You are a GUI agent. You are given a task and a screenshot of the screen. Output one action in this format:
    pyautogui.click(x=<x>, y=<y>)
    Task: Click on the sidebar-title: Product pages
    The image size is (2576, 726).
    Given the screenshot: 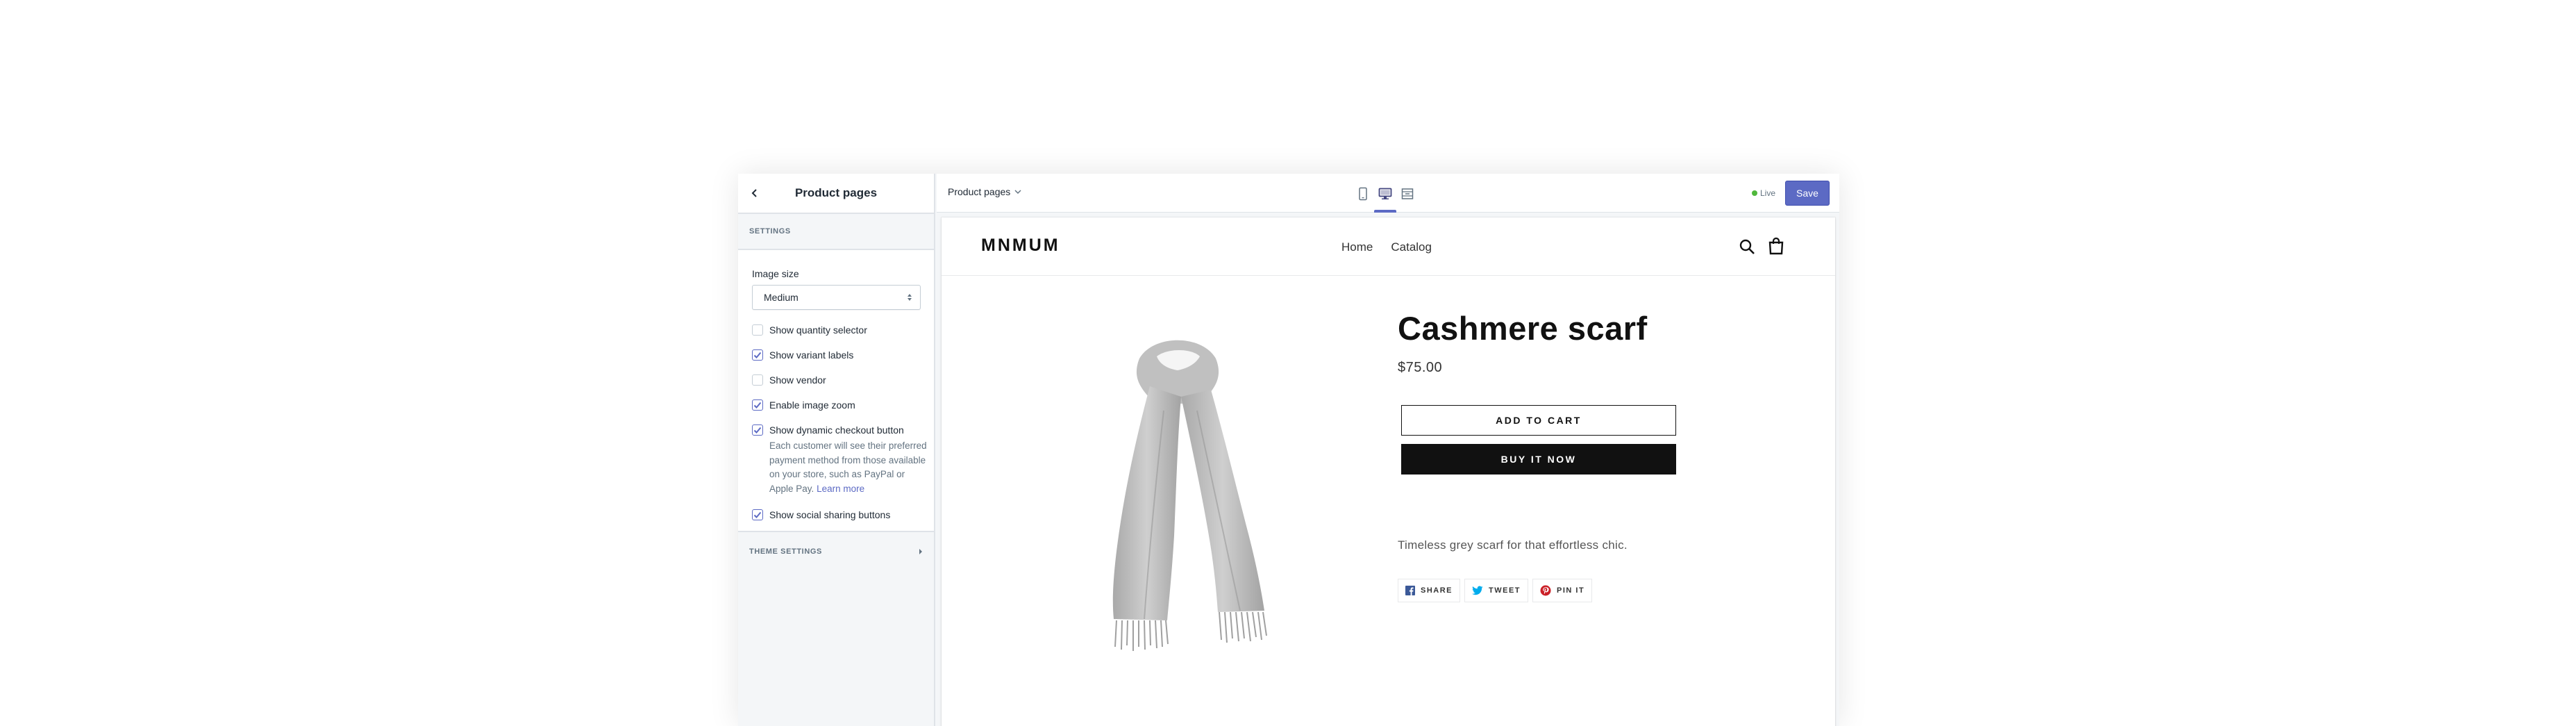 What is the action you would take?
    pyautogui.click(x=836, y=193)
    